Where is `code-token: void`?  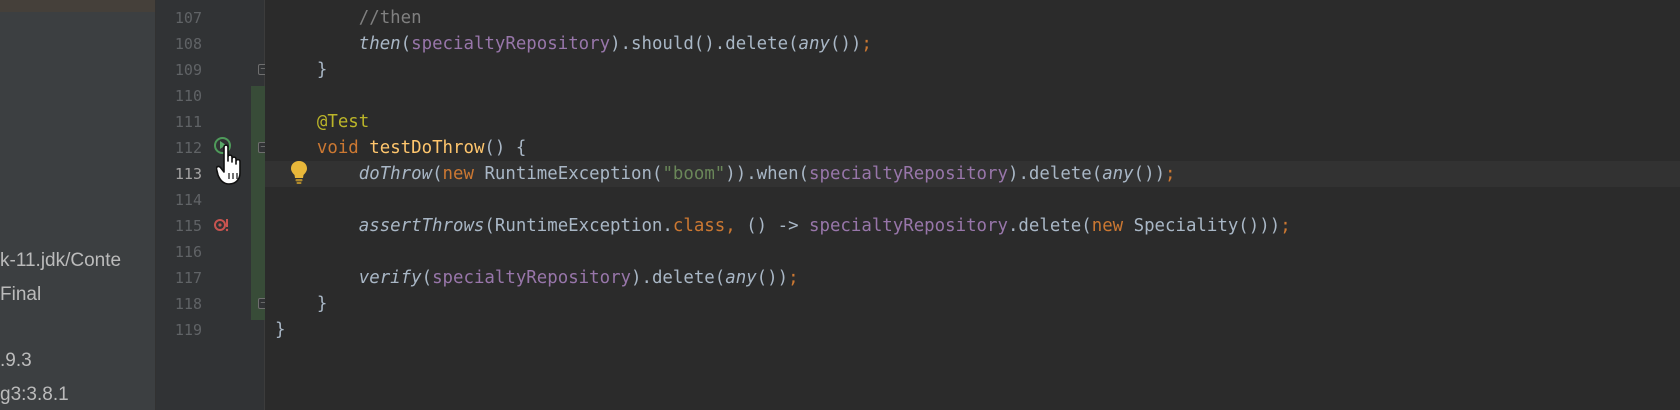
code-token: void is located at coordinates (343, 148).